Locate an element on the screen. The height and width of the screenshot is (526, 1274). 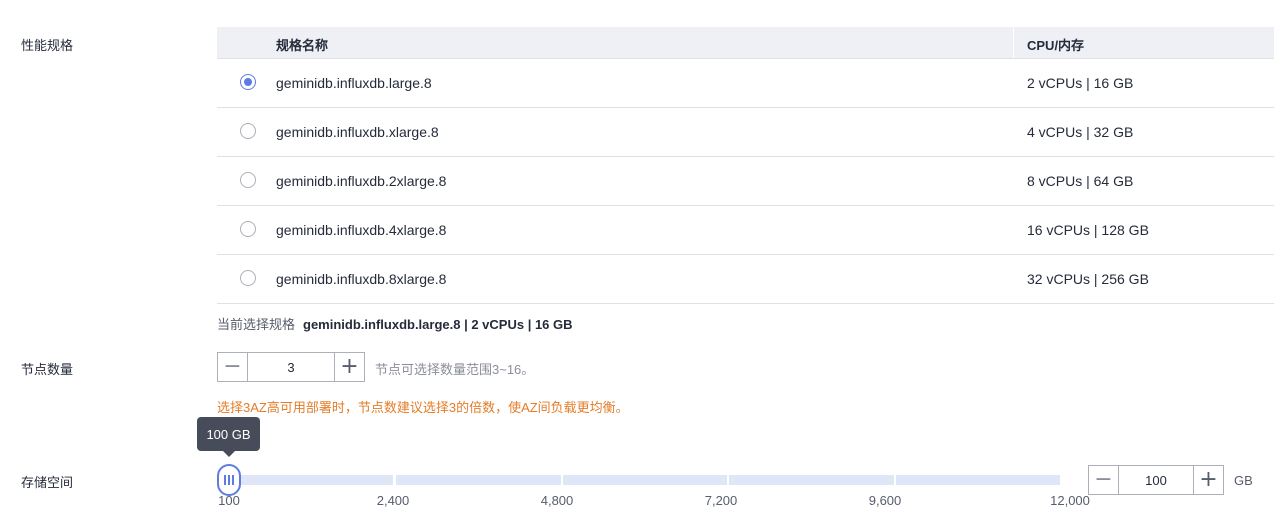
storage-input is located at coordinates (1156, 480).